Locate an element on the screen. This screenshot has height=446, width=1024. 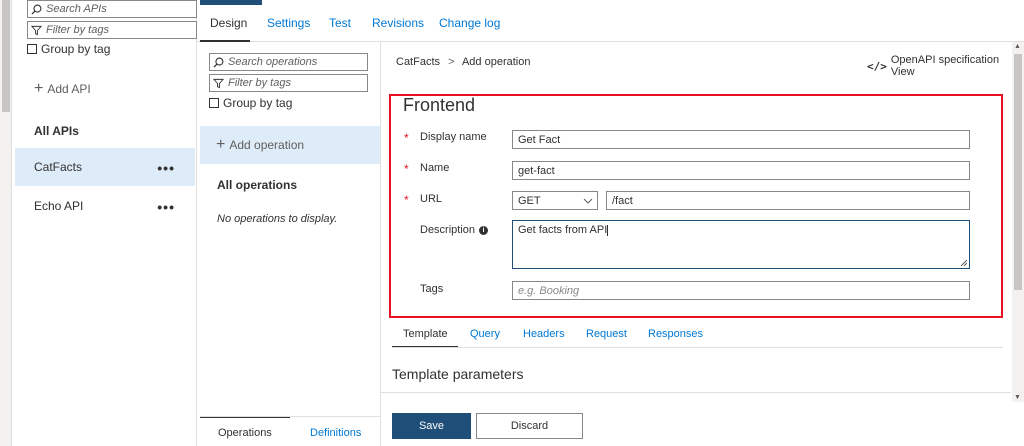
breadcrumb: CatFacts > Add operation is located at coordinates (463, 62).